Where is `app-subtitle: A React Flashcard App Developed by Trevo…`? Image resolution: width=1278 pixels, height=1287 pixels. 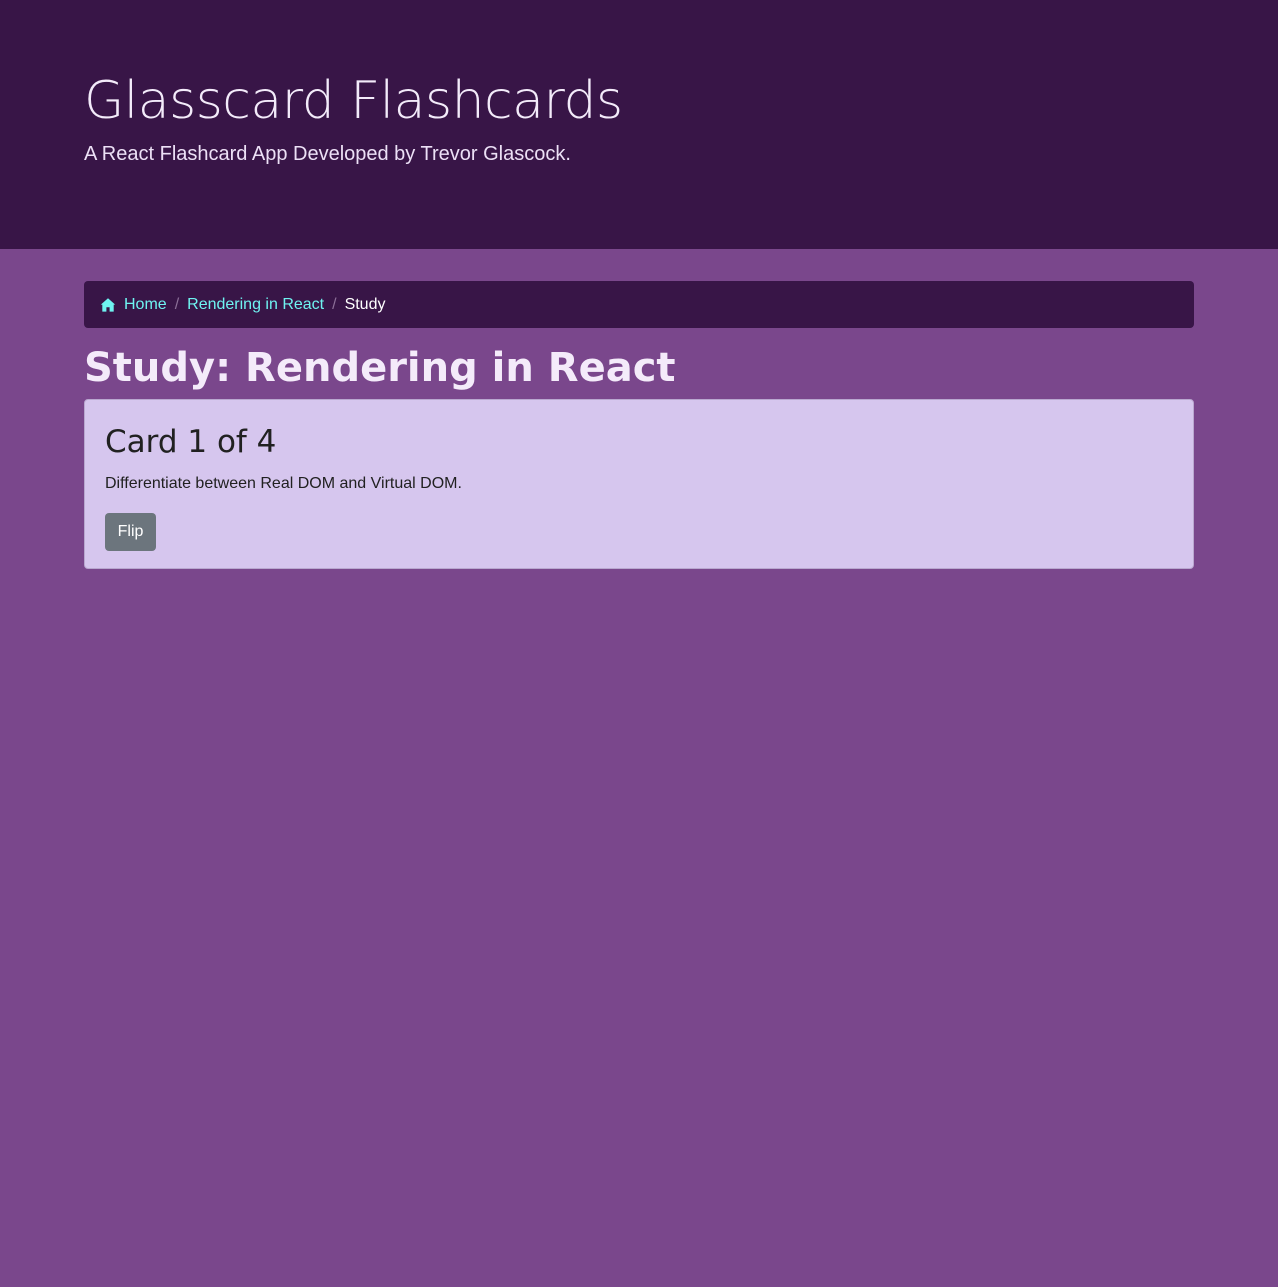
app-subtitle: A React Flashcard App Developed by Trevo… is located at coordinates (327, 154).